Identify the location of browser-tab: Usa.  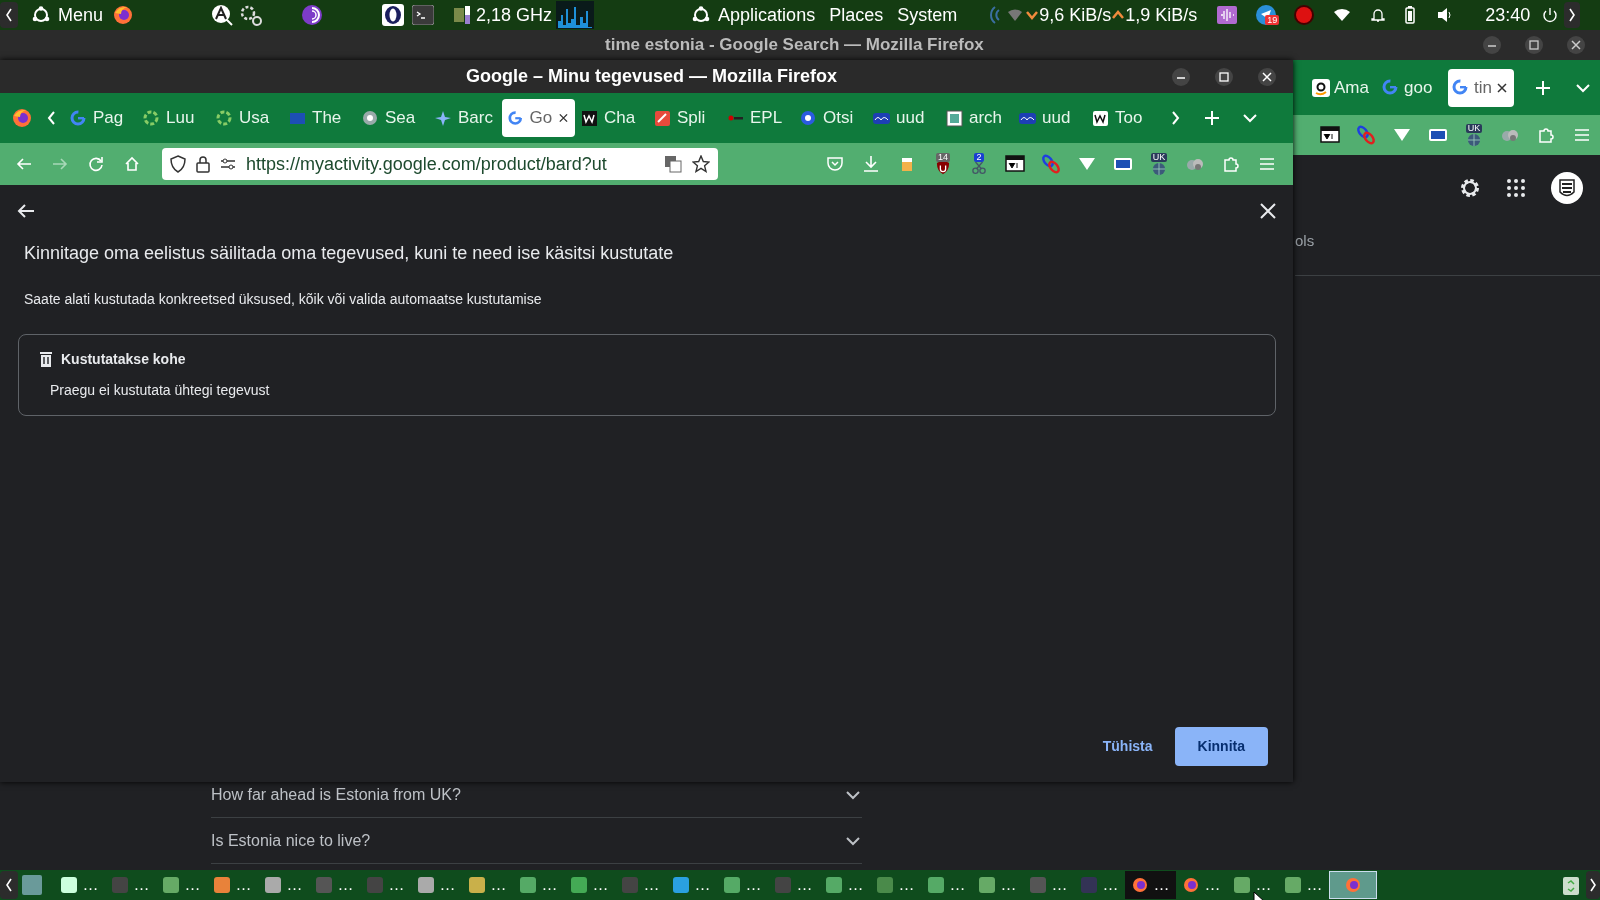
(246, 118).